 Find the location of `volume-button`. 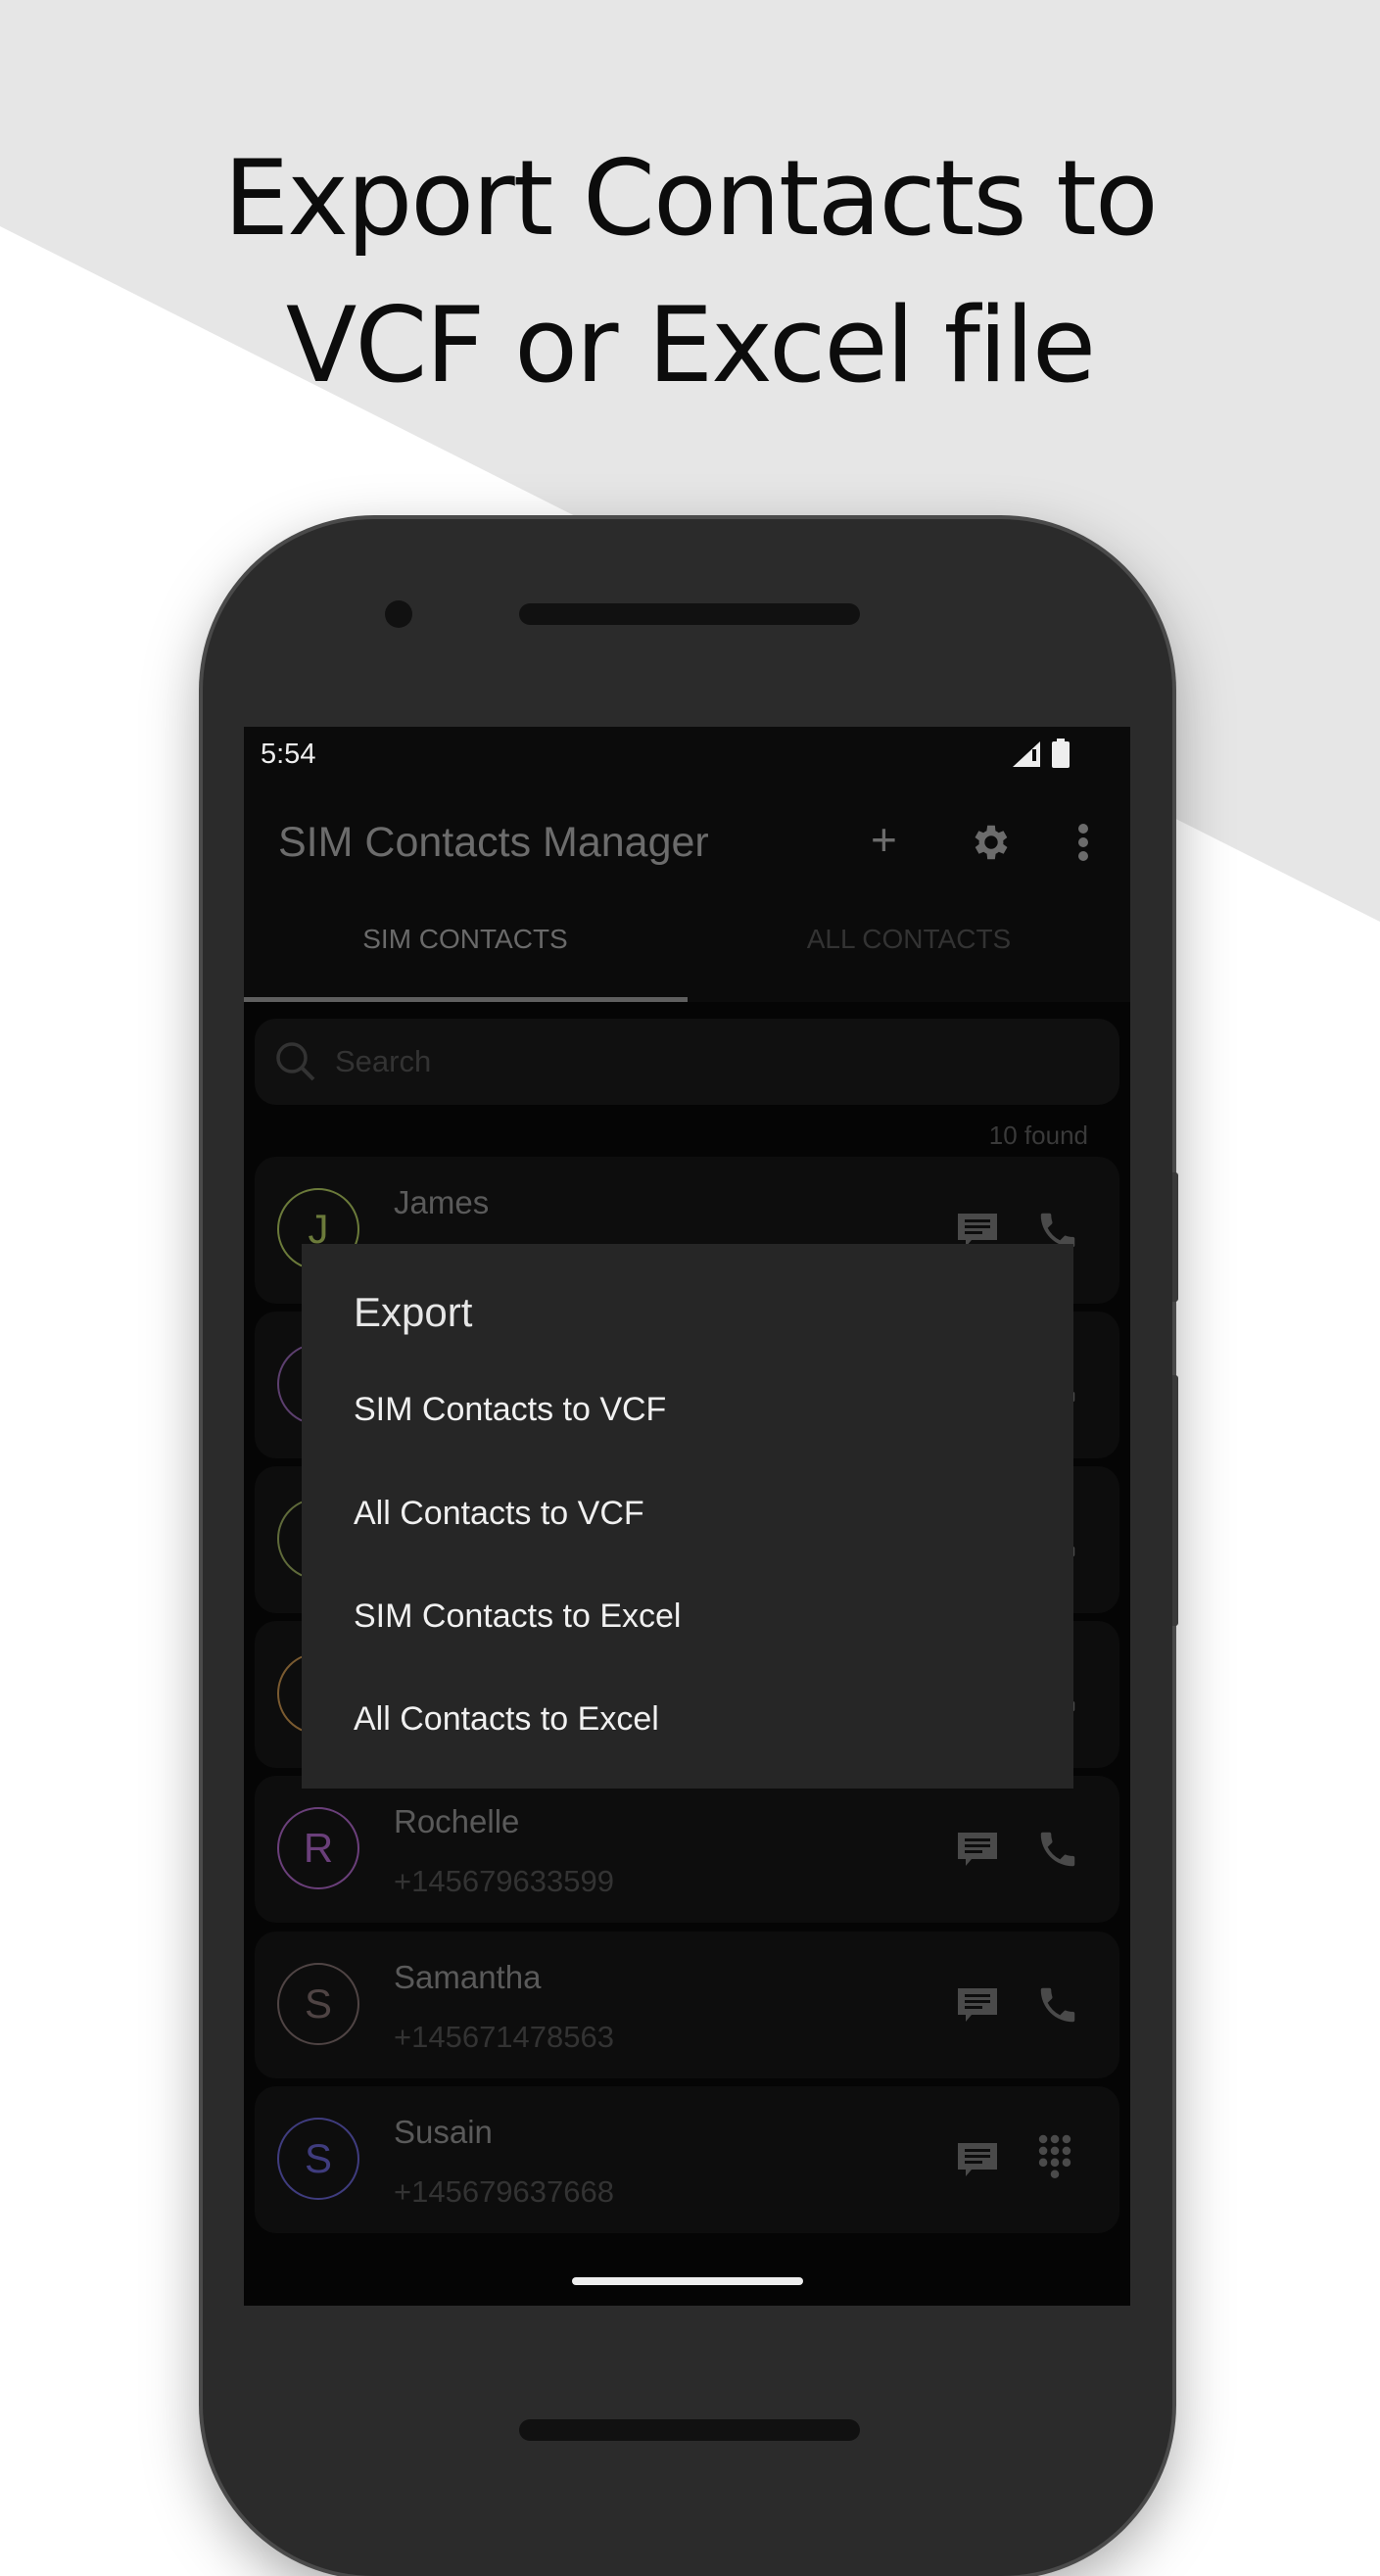

volume-button is located at coordinates (1175, 1237).